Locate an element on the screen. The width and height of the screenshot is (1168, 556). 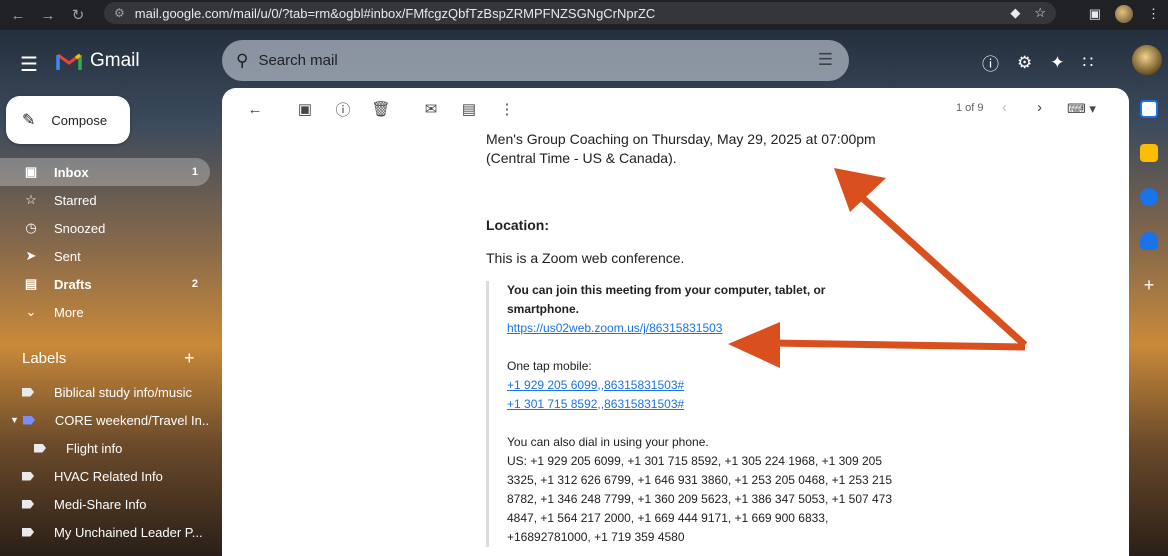
search-bar: ⚲ ☰ is located at coordinates (535, 60).